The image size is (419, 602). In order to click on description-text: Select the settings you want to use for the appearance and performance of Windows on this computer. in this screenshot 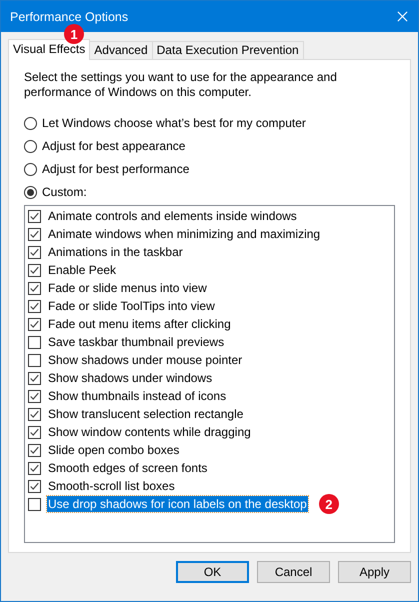, I will do `click(181, 85)`.